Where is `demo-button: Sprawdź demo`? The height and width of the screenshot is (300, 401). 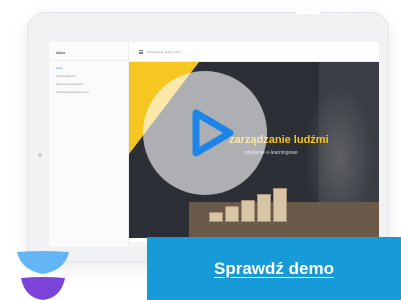
demo-button: Sprawdź demo is located at coordinates (274, 268).